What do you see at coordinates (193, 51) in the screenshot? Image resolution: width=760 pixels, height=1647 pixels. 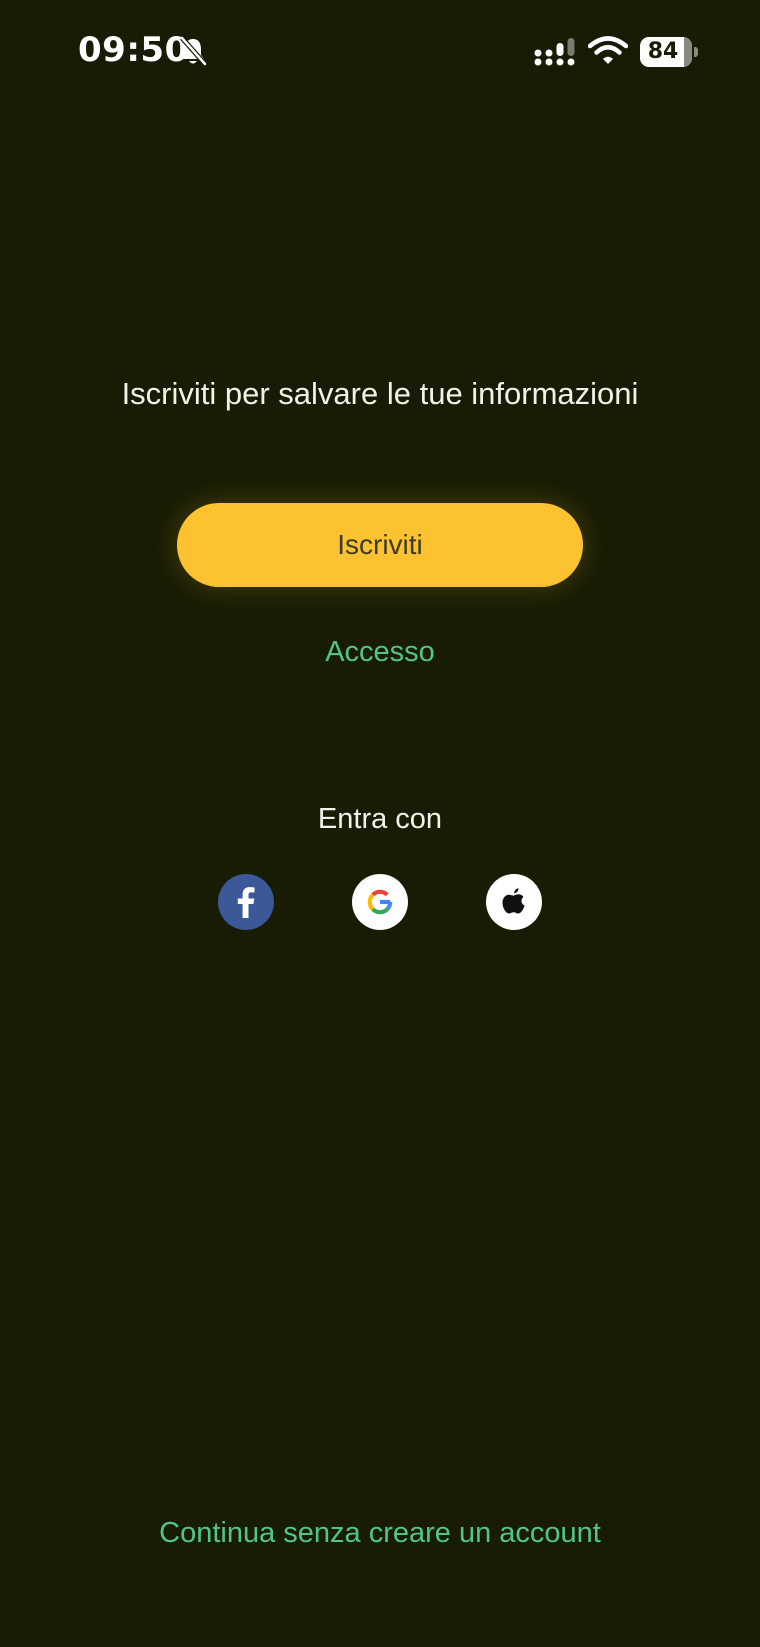 I see `bell-muted-icon` at bounding box center [193, 51].